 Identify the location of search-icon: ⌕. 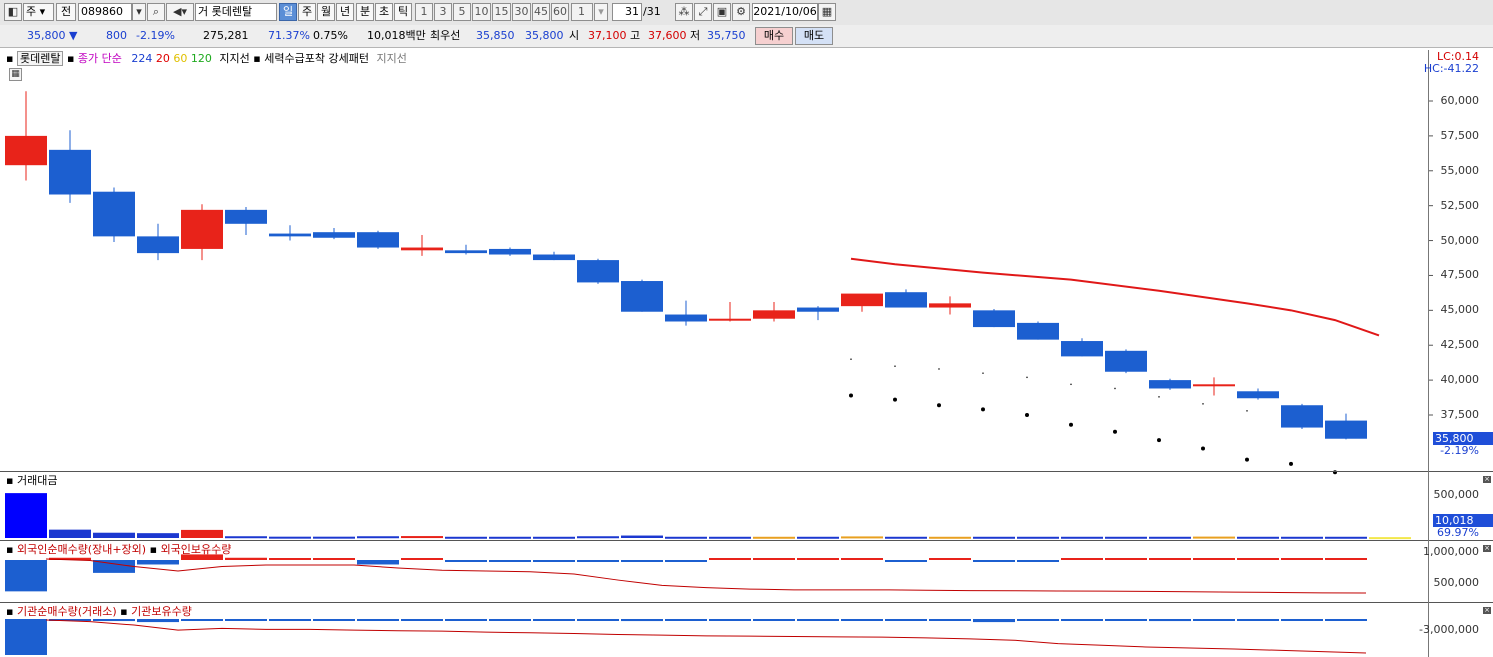
(156, 12).